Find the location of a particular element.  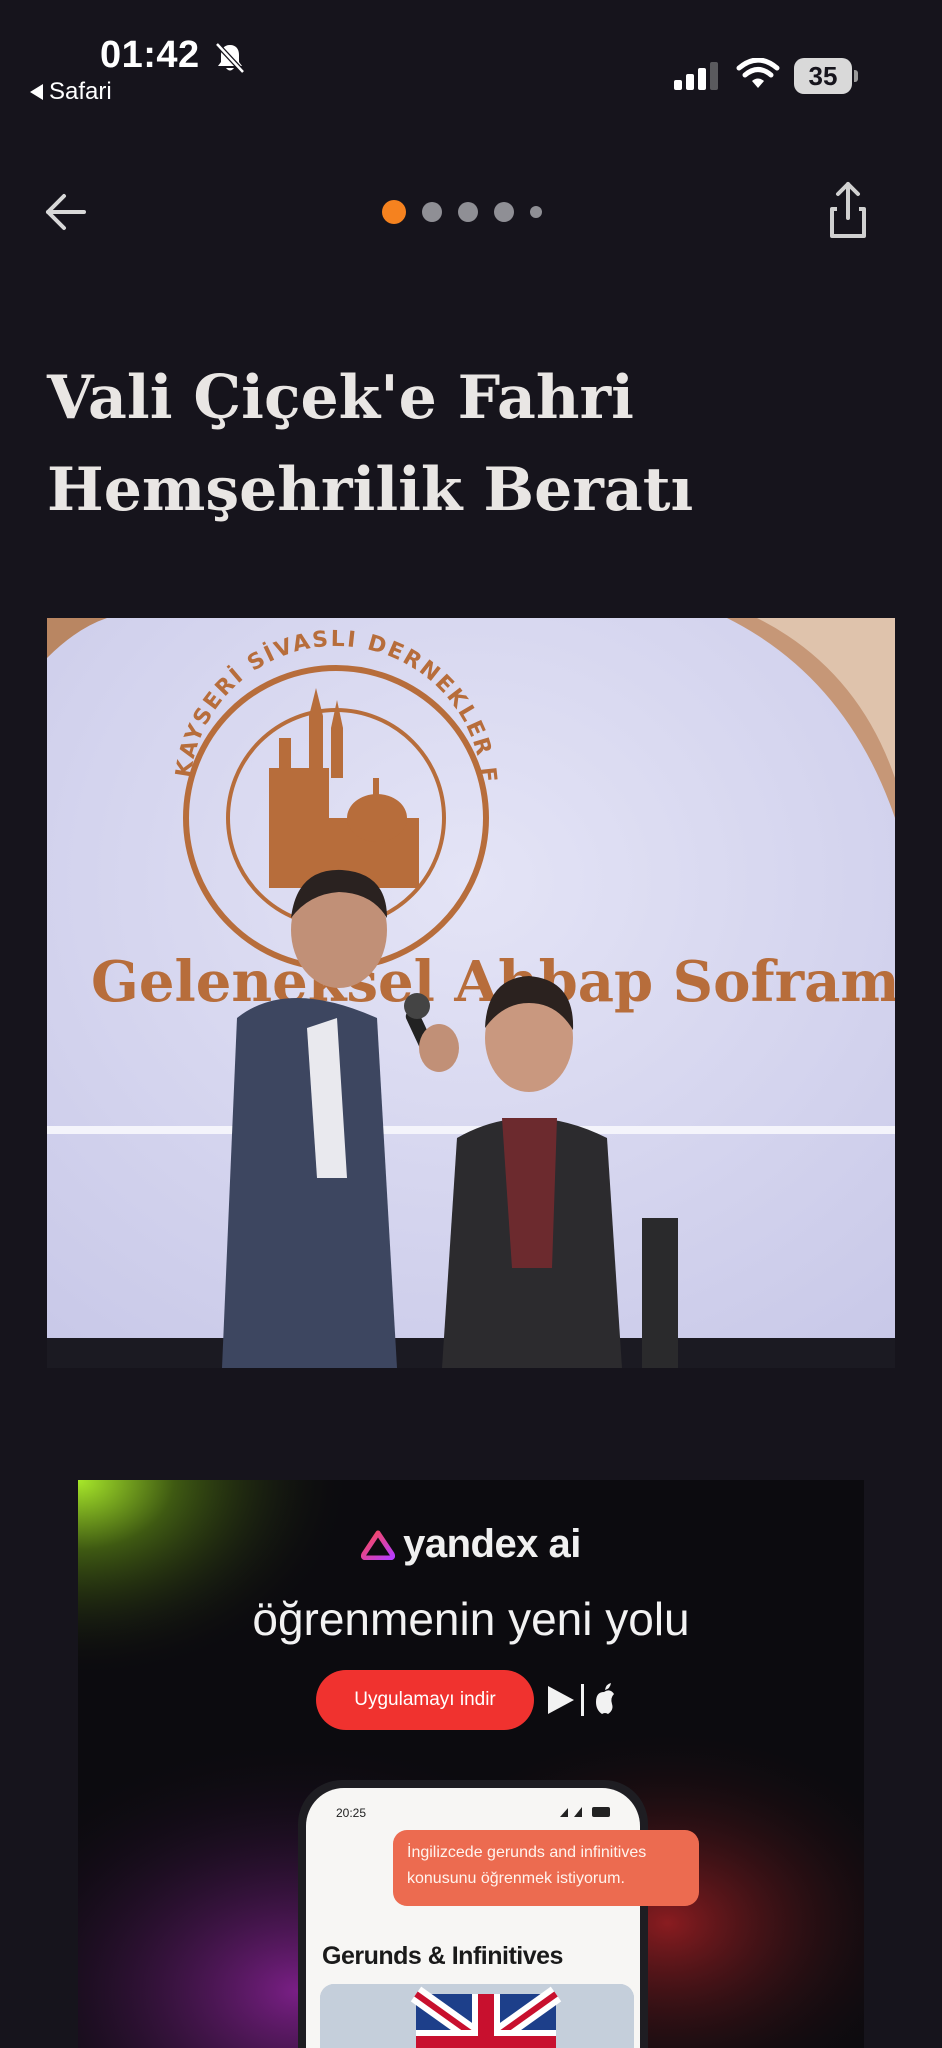

ad-slogan: öğrenmenin yeni yolu is located at coordinates (471, 1619).